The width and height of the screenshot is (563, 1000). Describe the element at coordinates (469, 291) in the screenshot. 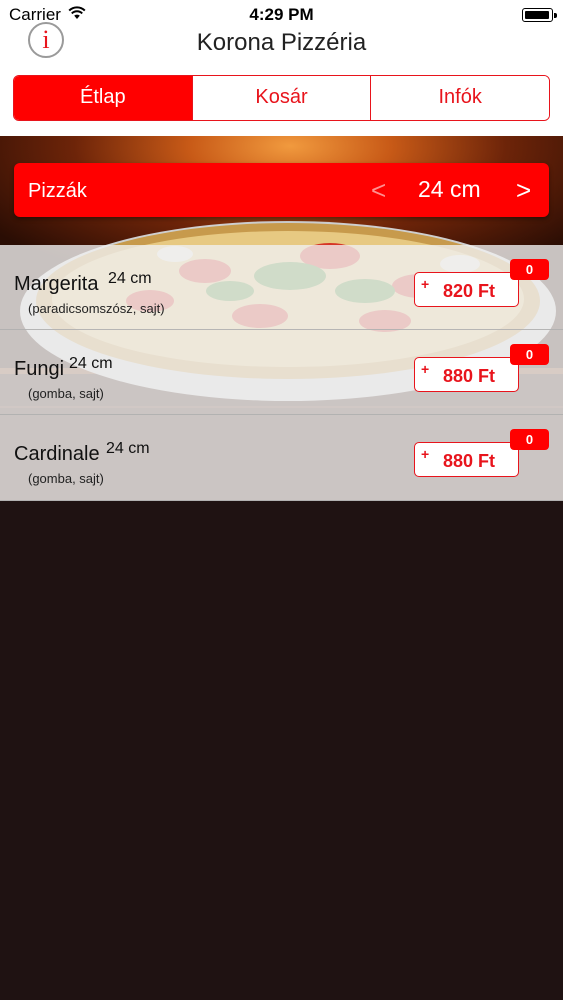

I see `price-label: 820 Ft` at that location.